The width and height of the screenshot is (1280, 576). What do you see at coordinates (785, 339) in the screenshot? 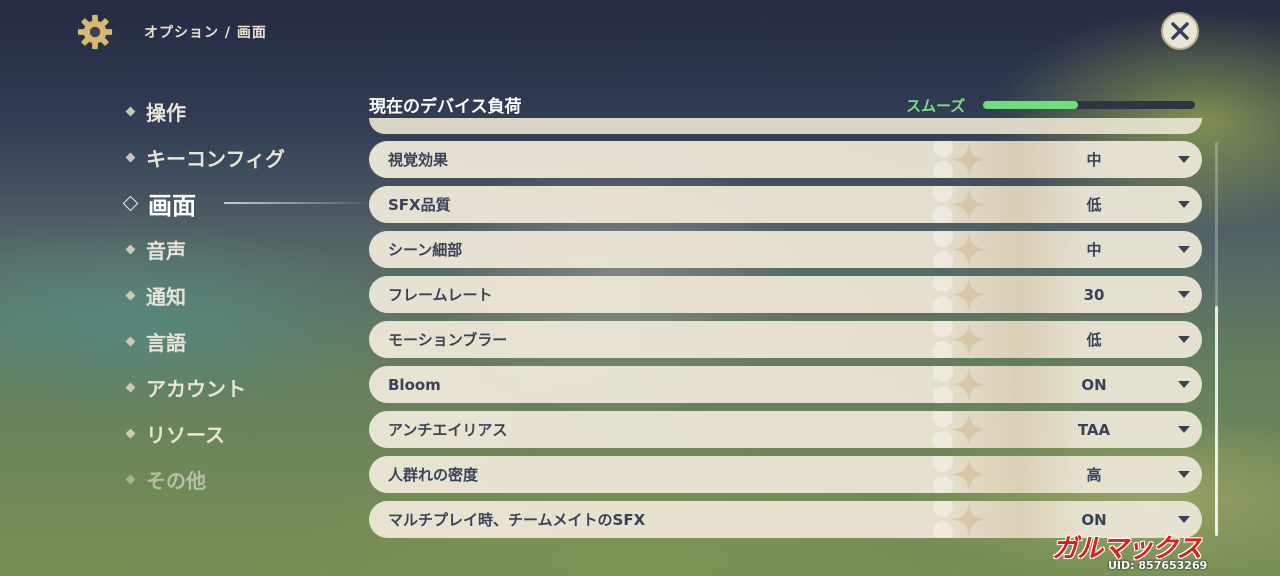
I see `setting-row: モーションブラー 低` at bounding box center [785, 339].